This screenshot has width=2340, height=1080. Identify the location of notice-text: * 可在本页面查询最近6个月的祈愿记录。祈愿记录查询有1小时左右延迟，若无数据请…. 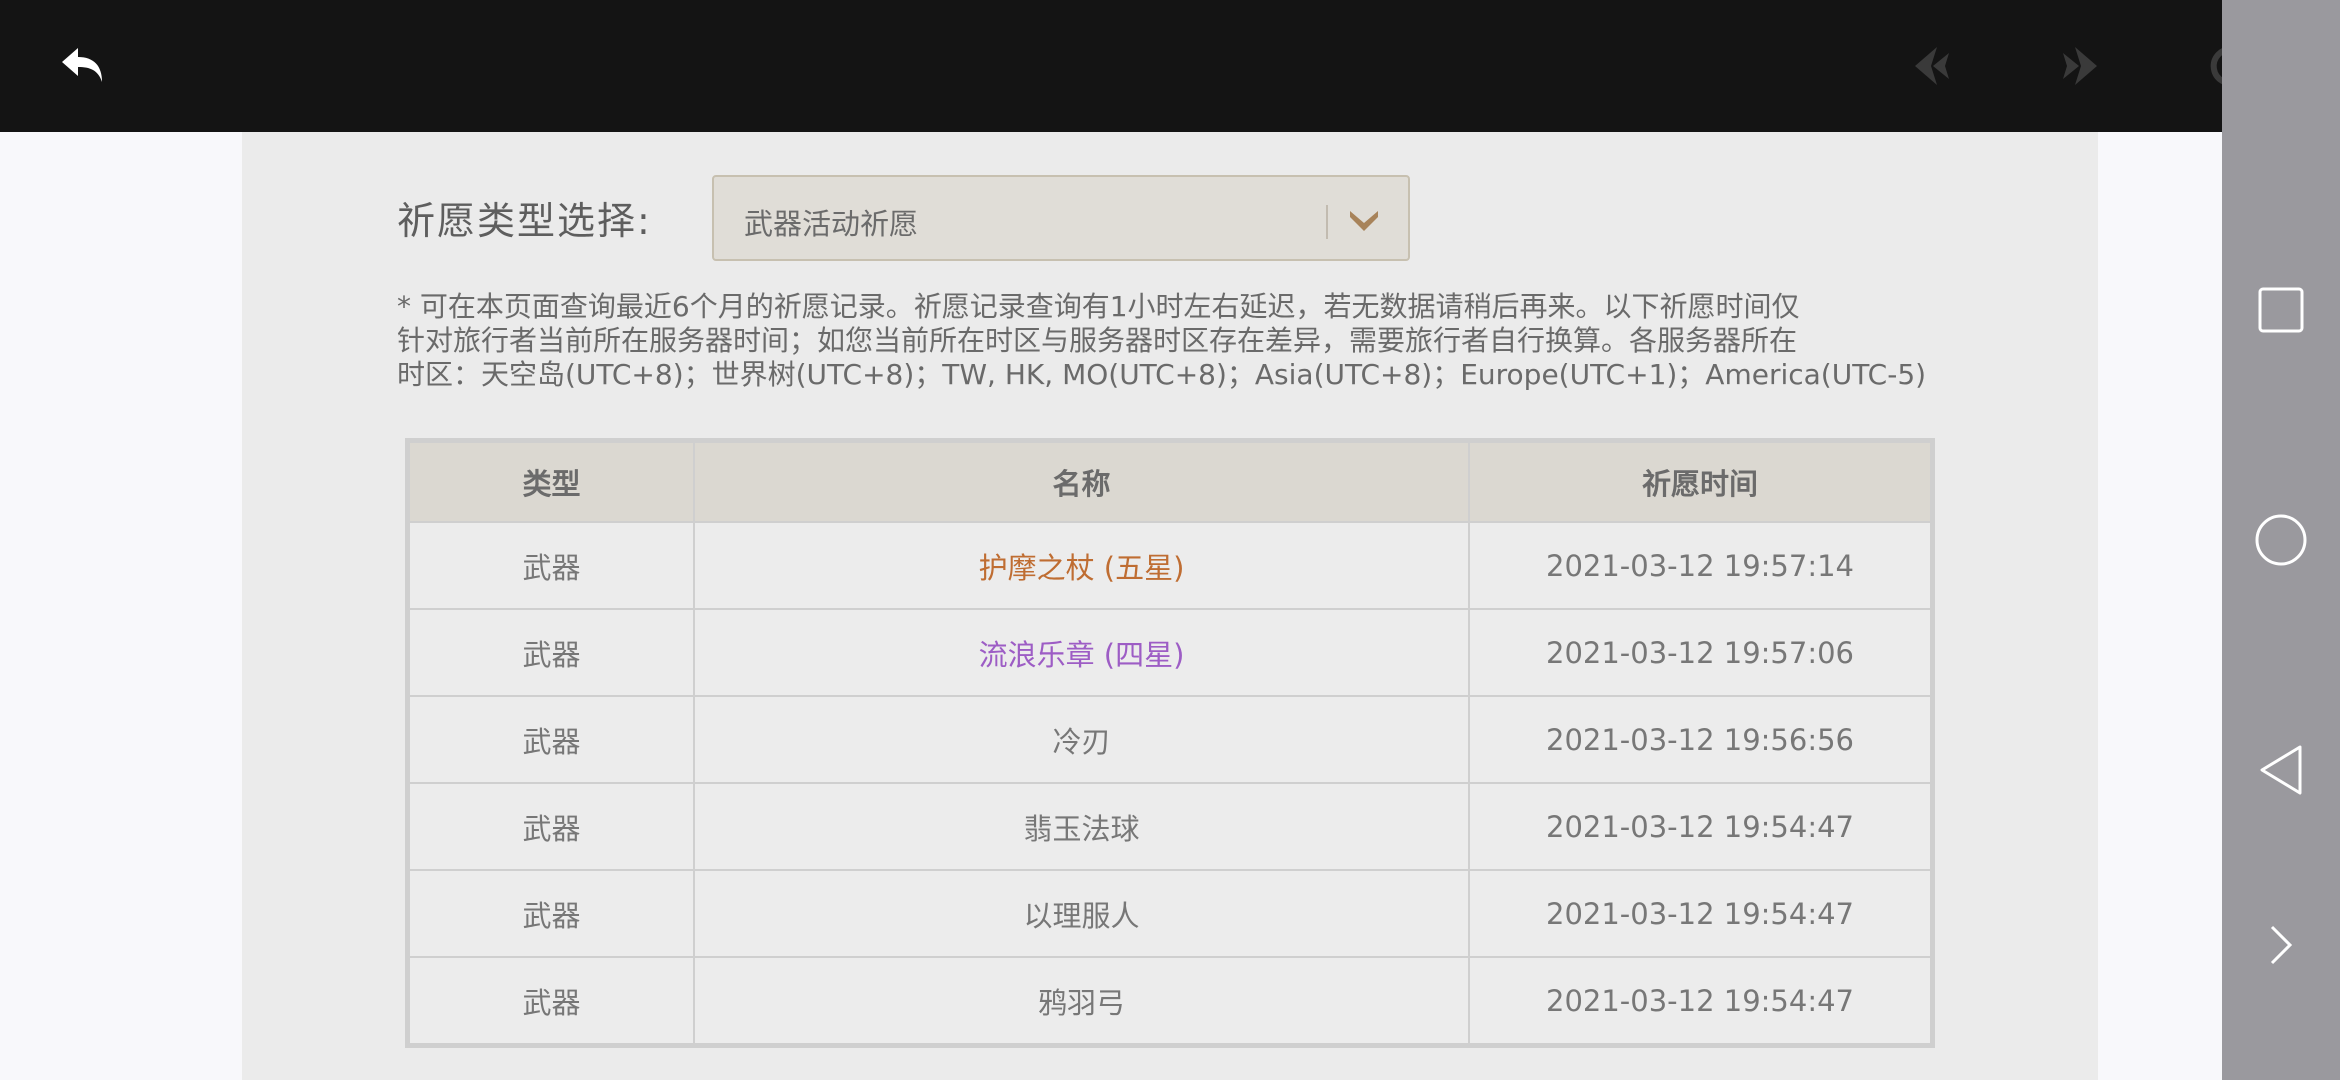
(1177, 341).